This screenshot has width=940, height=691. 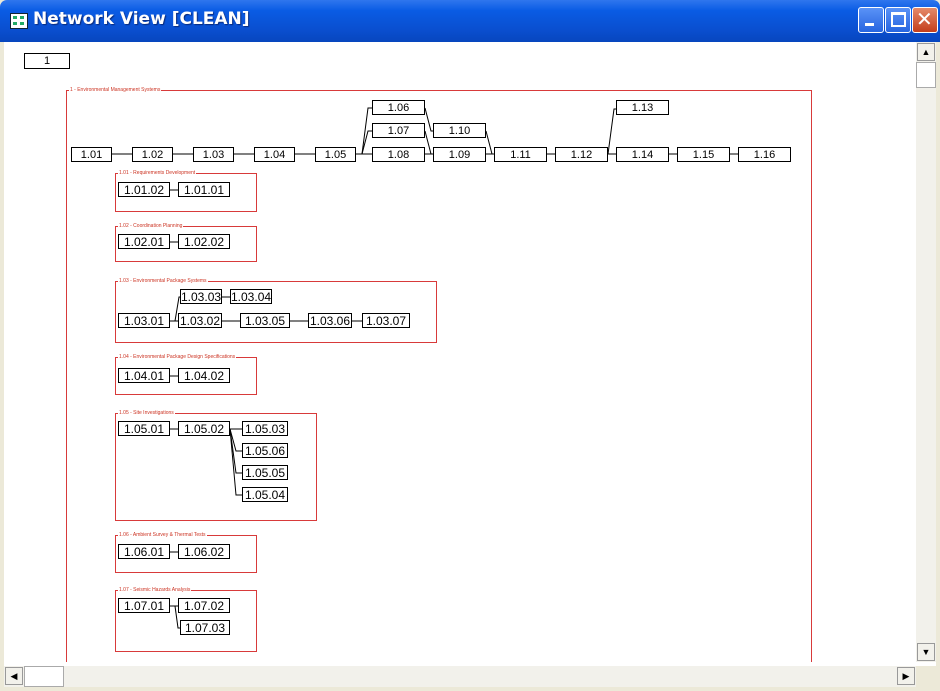 I want to click on task-node: 1.04.01, so click(x=144, y=375).